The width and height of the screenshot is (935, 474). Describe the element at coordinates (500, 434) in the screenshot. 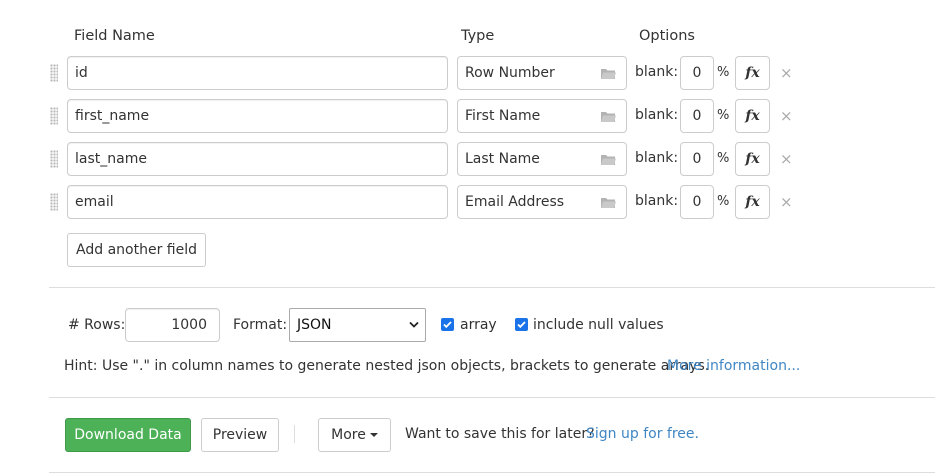

I see `save-prompt: Want to save this for later?` at that location.